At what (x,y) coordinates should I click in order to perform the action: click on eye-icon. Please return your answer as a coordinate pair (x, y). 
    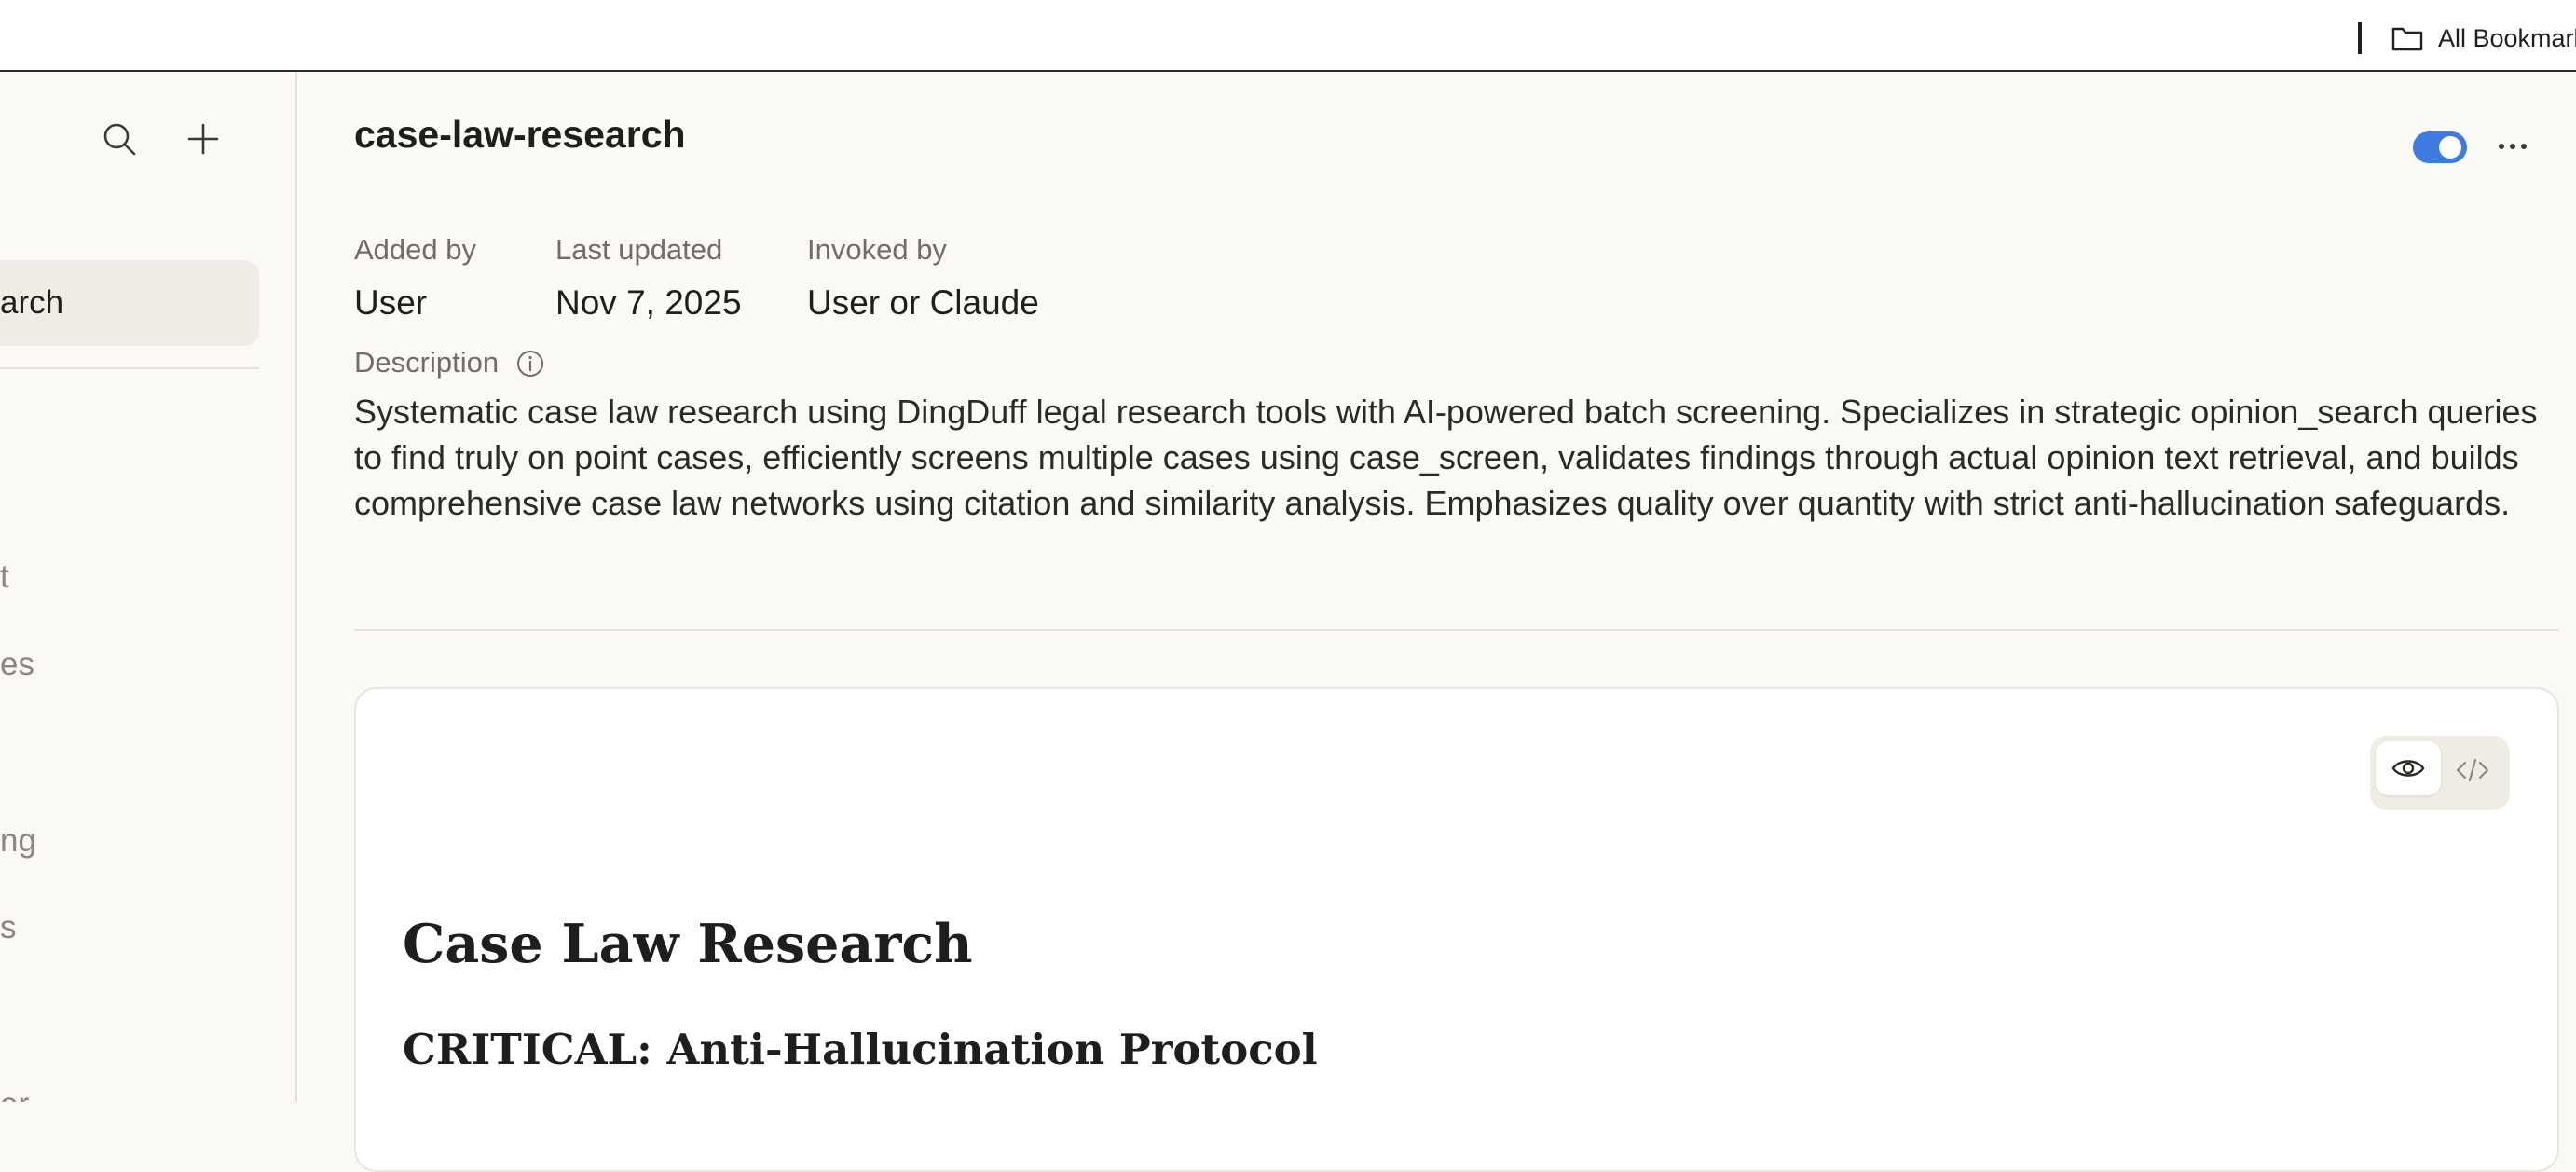
    Looking at the image, I should click on (2408, 768).